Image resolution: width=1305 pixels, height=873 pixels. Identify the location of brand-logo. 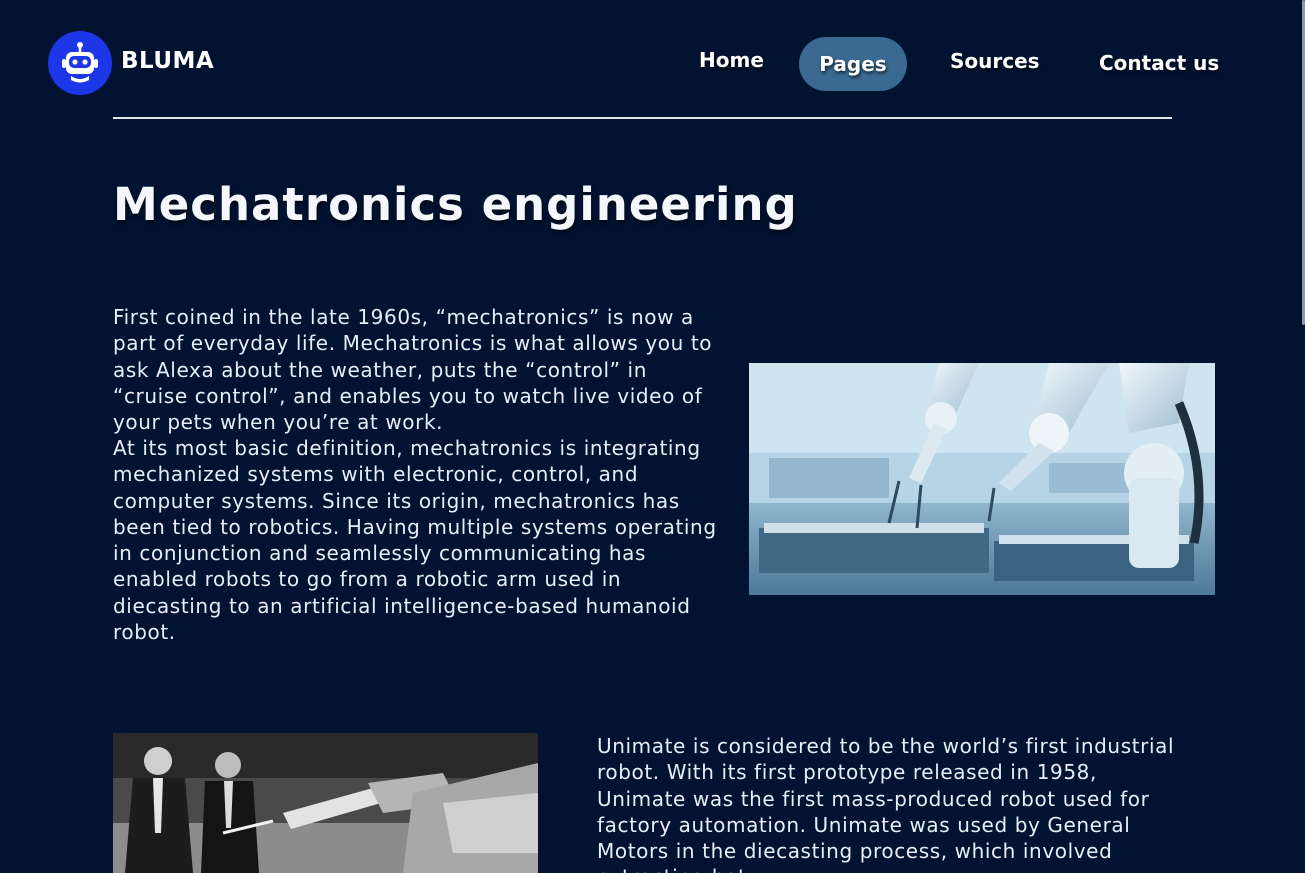
(80, 63).